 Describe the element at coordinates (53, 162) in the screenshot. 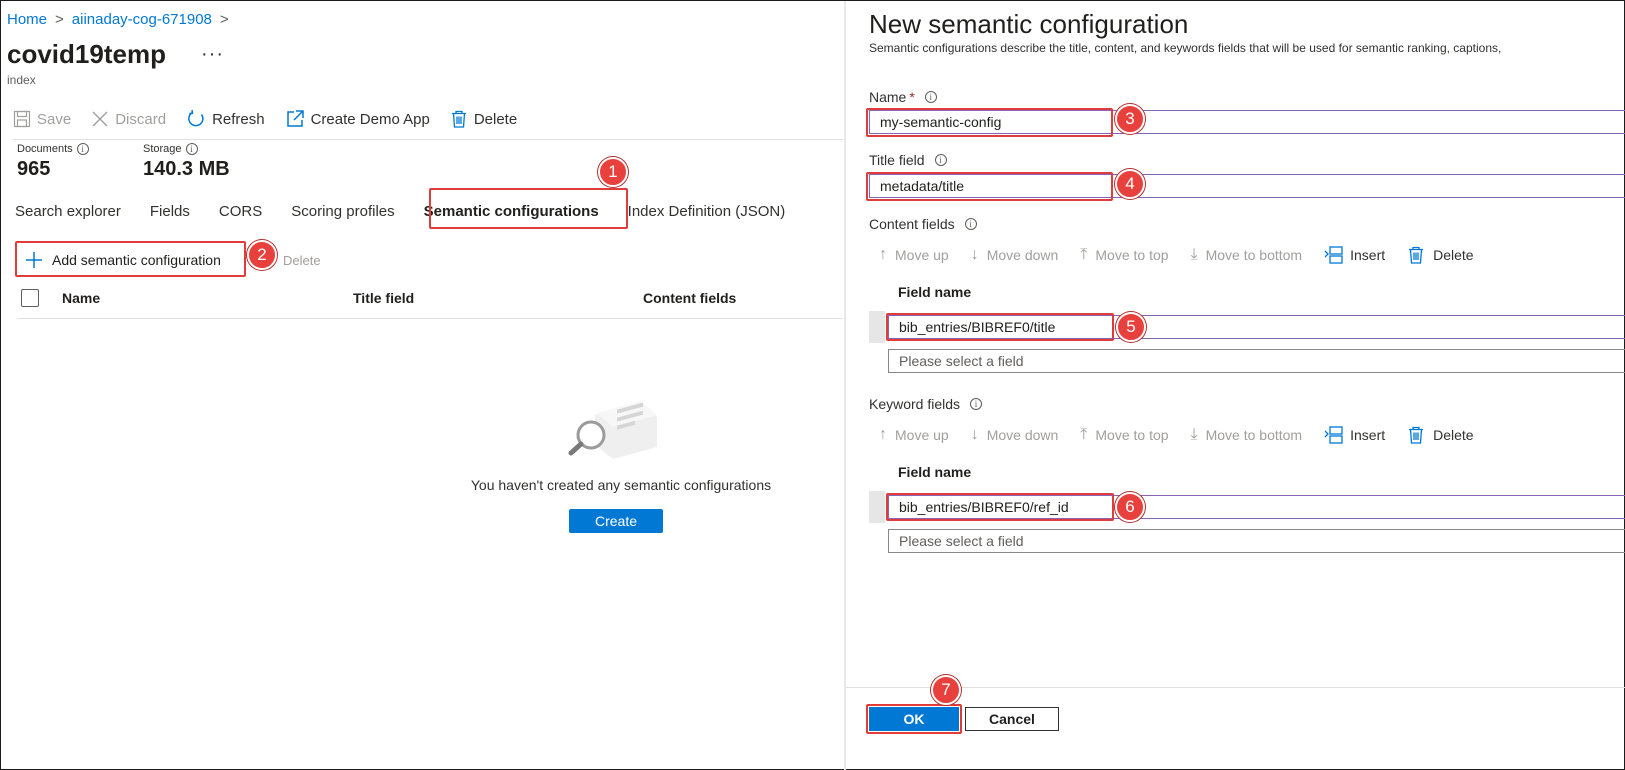

I see `documents-stat: Documents i 965` at that location.